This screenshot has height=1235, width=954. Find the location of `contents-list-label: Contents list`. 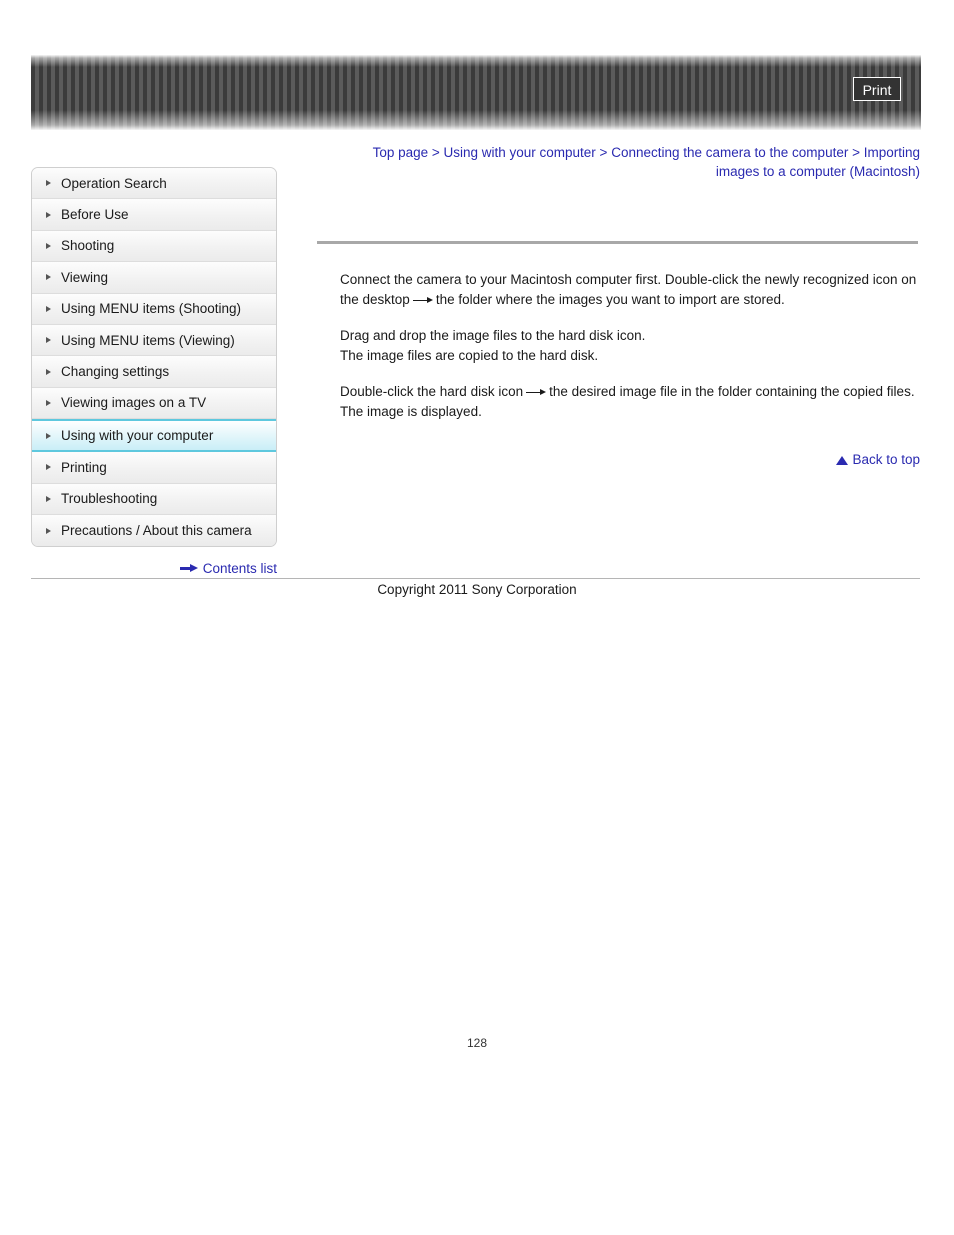

contents-list-label: Contents list is located at coordinates (239, 568).